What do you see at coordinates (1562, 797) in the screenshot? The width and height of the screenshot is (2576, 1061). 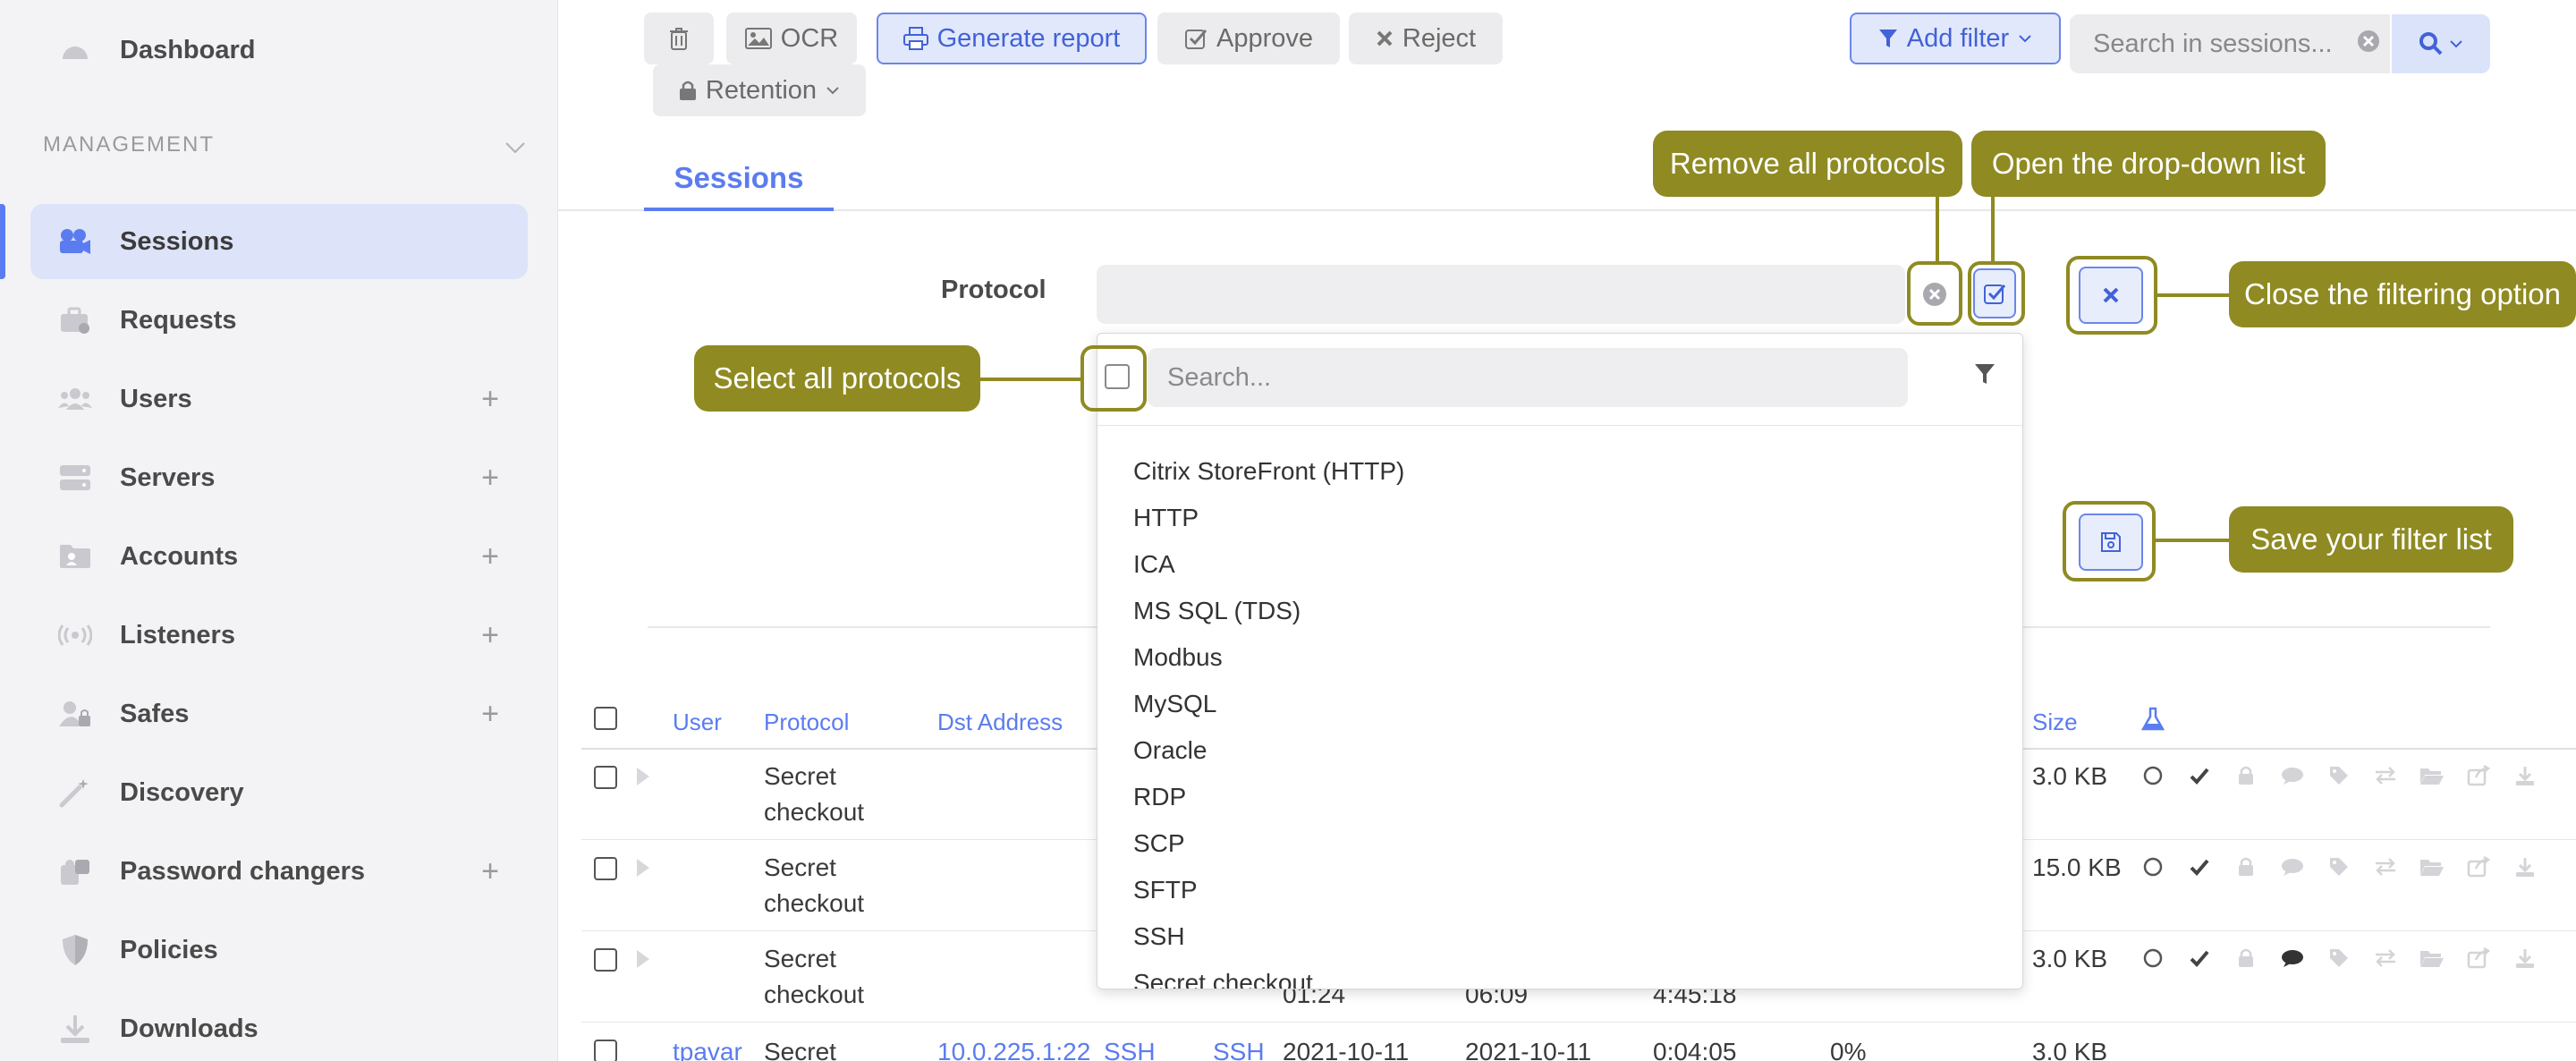 I see `protocol-option: RDP` at bounding box center [1562, 797].